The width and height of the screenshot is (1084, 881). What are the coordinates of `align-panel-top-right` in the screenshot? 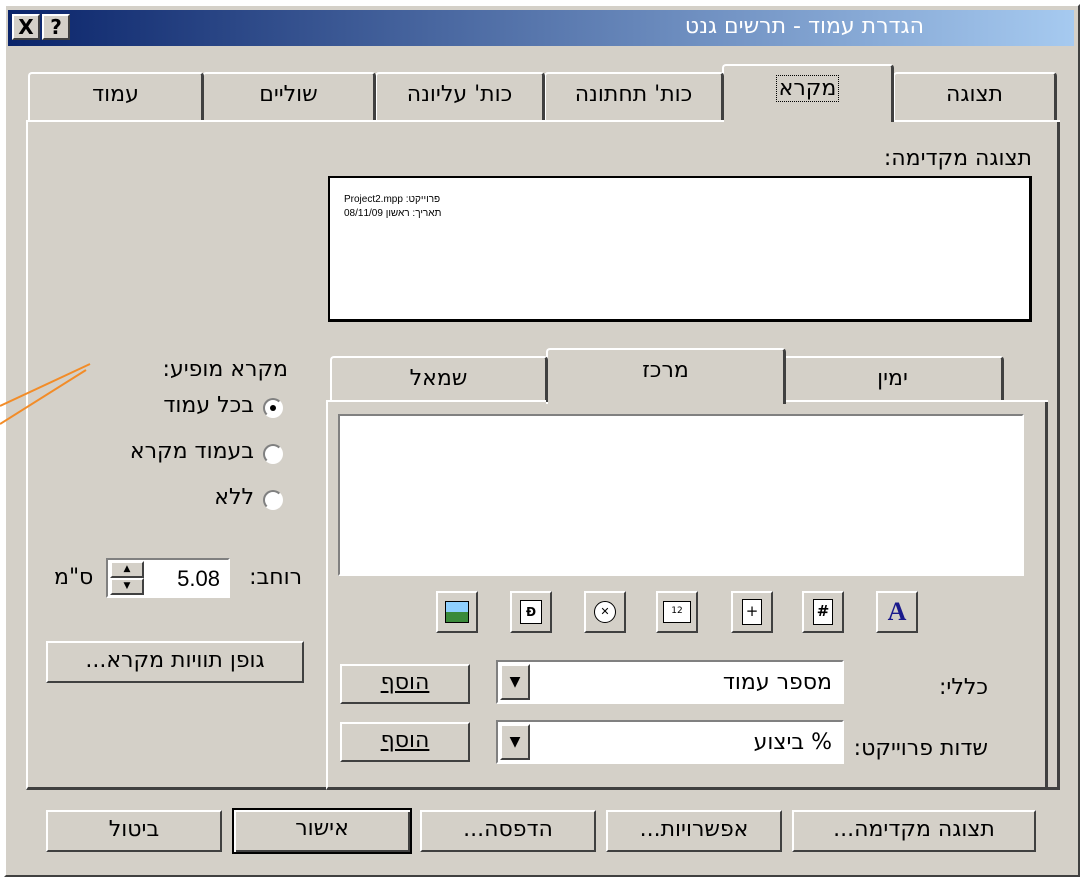 It's located at (917, 401).